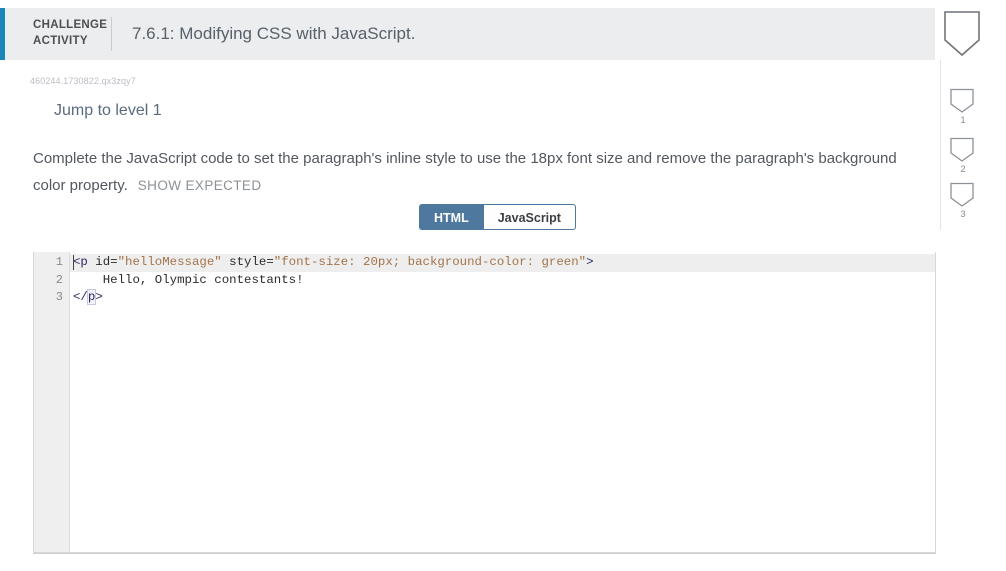 The height and width of the screenshot is (571, 1006). Describe the element at coordinates (59, 279) in the screenshot. I see `line-number: 2` at that location.